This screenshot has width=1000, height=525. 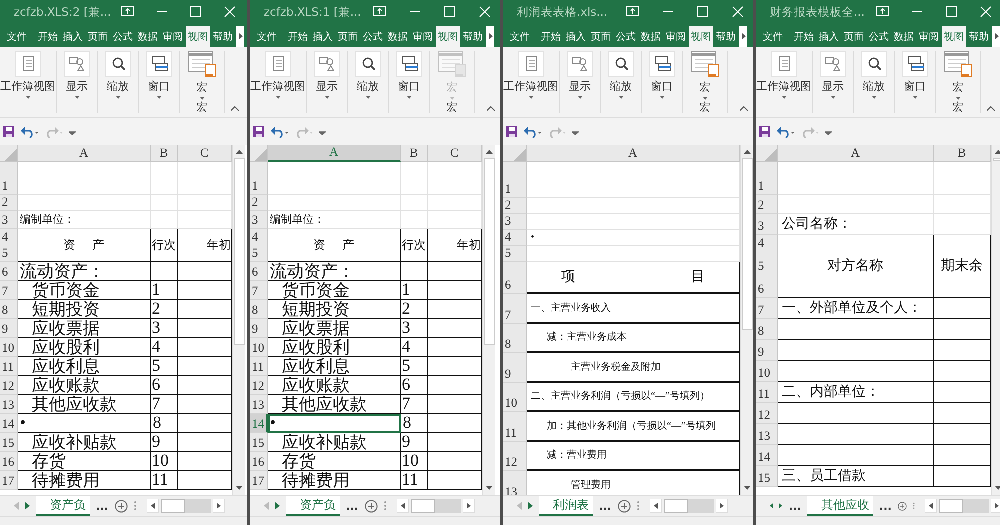 I want to click on row-header: 9, so click(x=259, y=328).